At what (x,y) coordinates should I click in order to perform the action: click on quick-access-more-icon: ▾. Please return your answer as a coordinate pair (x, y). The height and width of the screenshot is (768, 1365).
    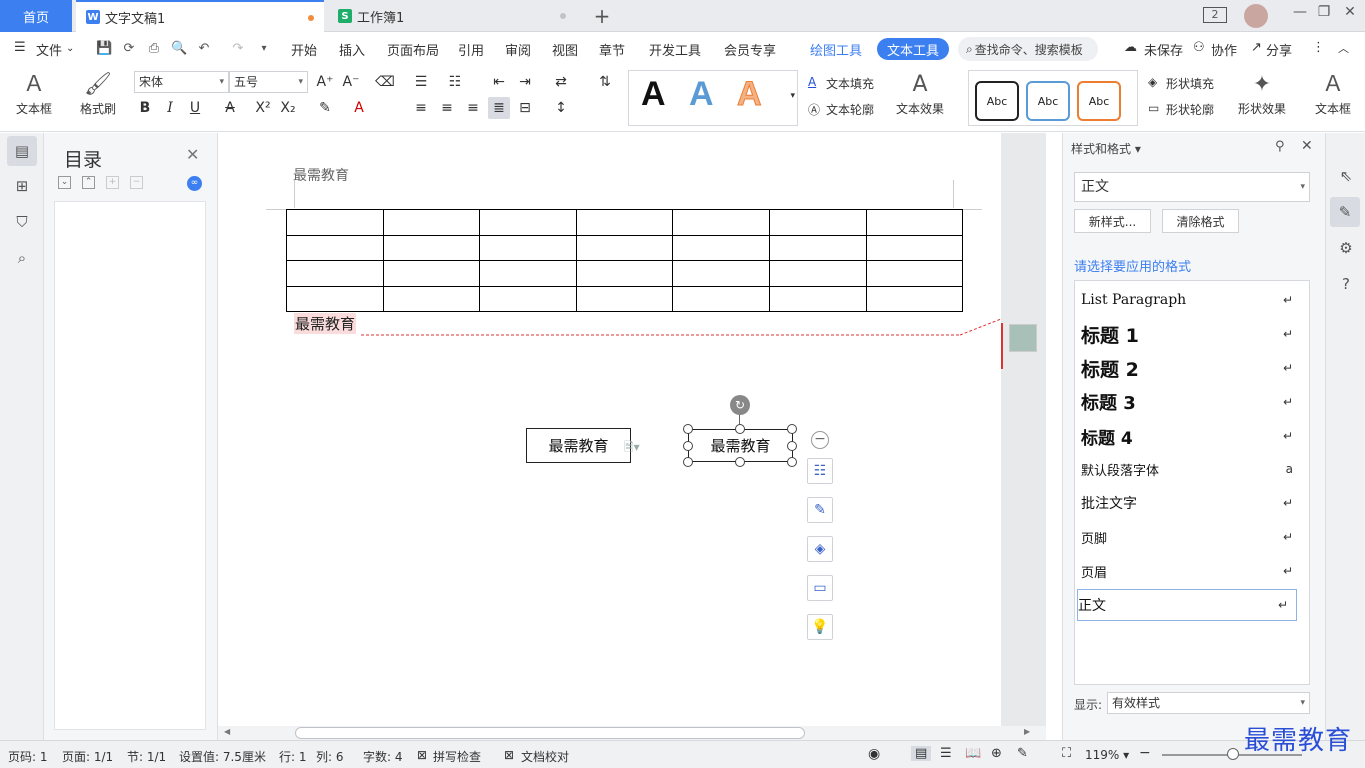
    Looking at the image, I should click on (264, 49).